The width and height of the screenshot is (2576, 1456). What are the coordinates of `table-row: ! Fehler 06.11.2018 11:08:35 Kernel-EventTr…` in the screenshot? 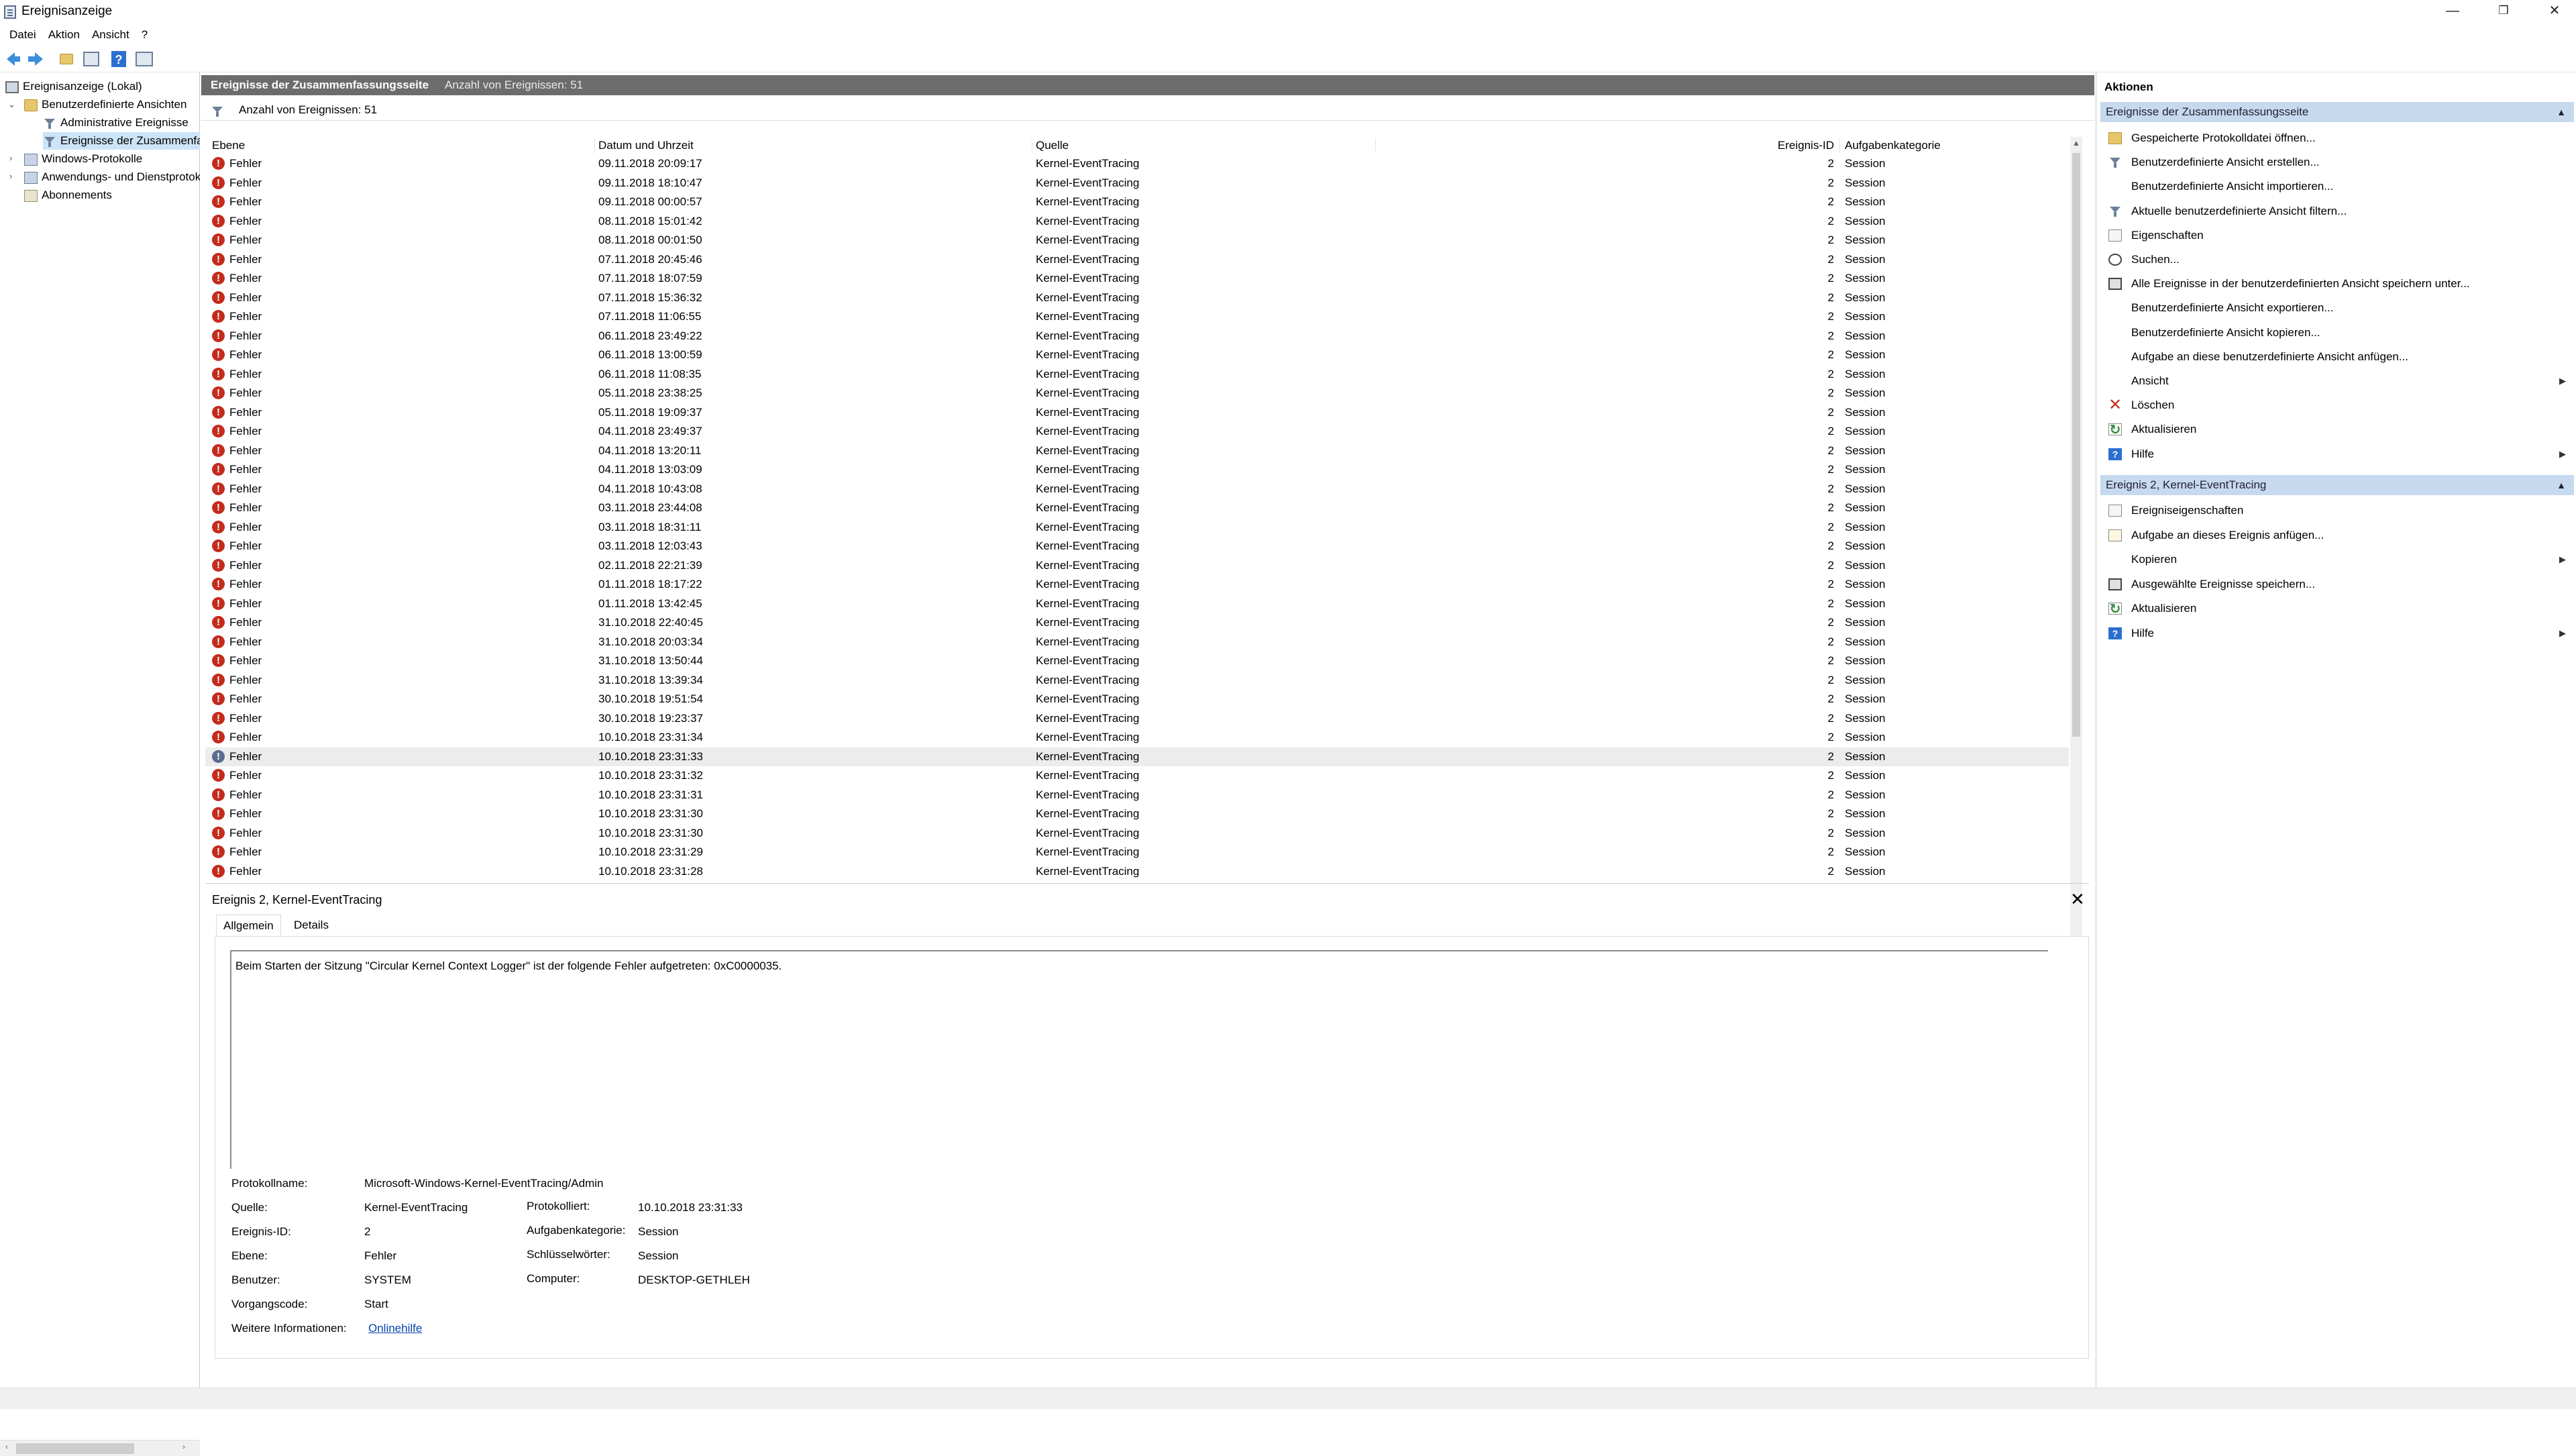 It's located at (1137, 374).